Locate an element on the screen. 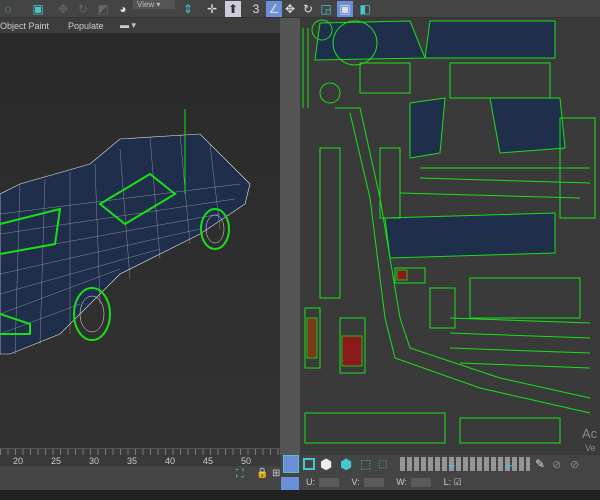 The width and height of the screenshot is (600, 500). move-gizmo-icon: ✛ is located at coordinates (212, 9).